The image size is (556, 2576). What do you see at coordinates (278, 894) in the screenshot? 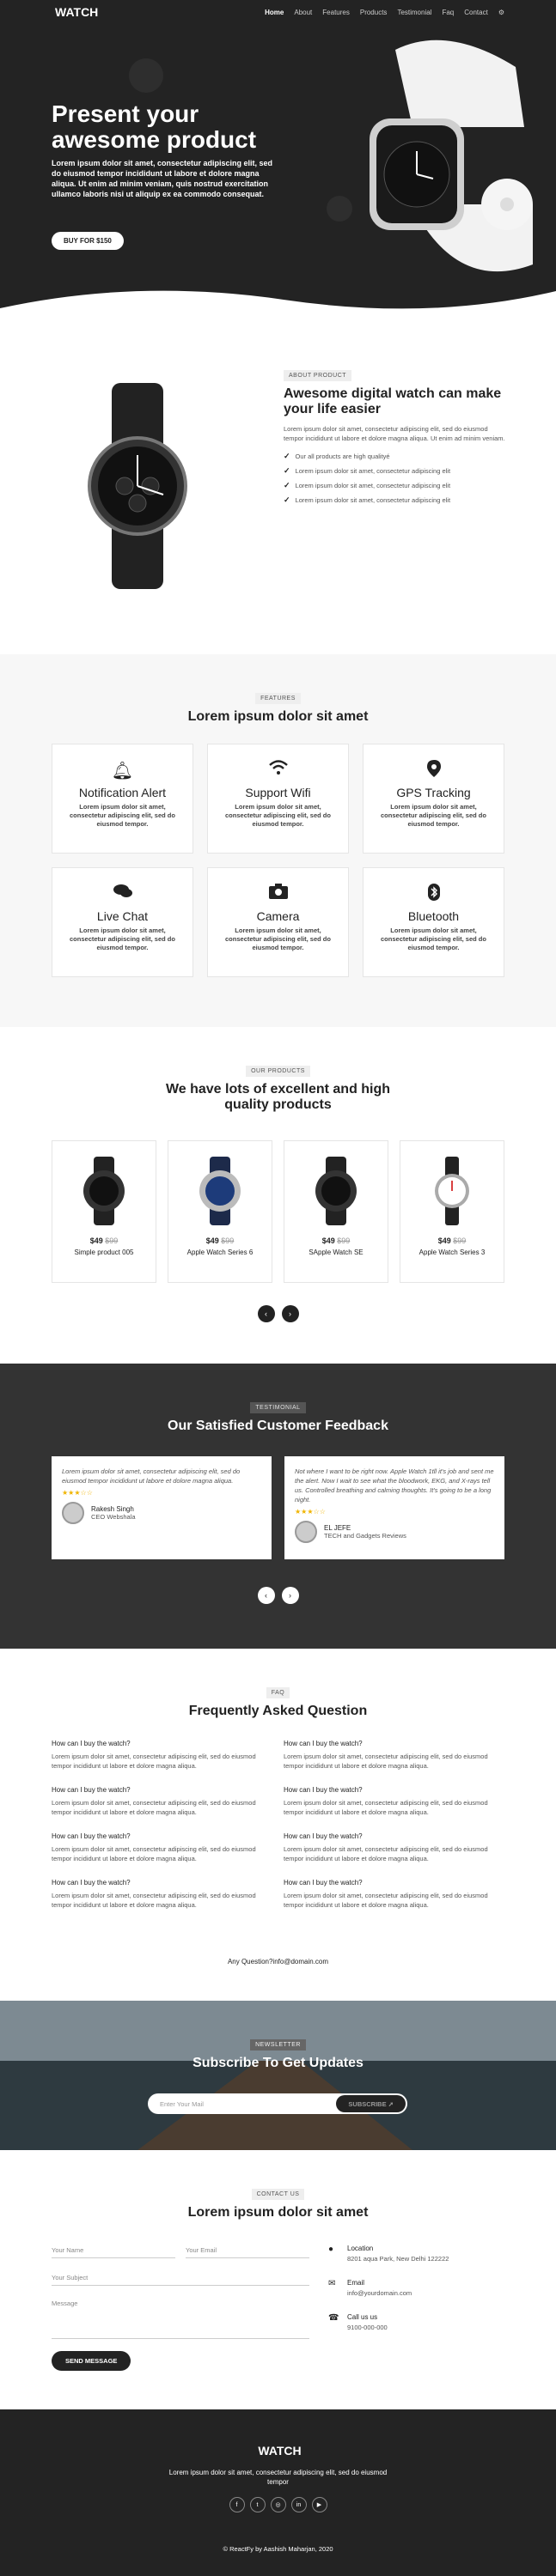
I see `camera-icon` at bounding box center [278, 894].